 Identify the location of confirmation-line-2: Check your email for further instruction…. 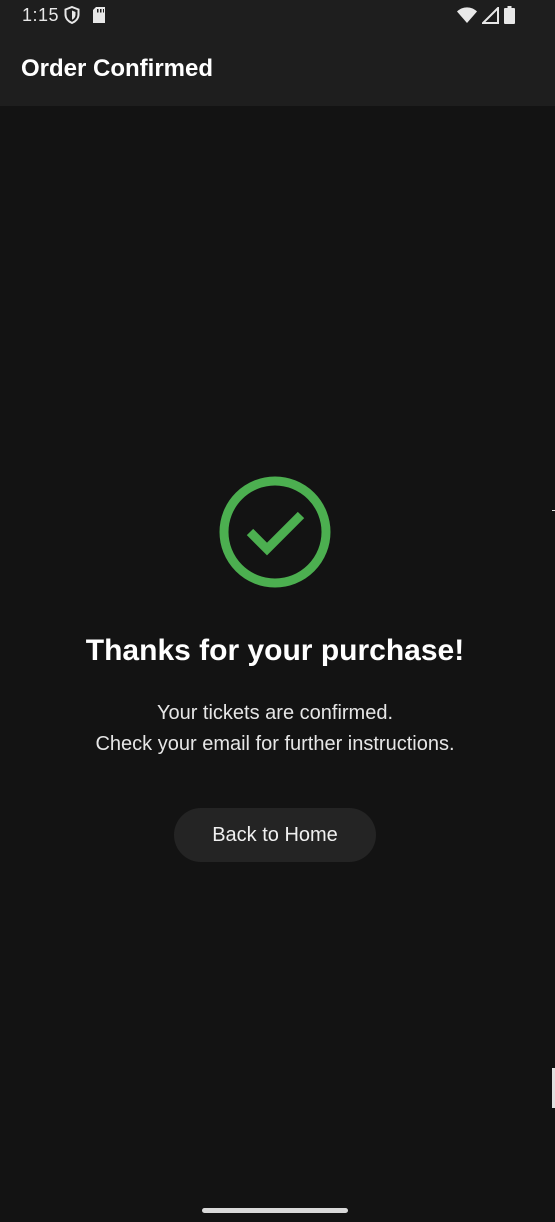
(275, 744).